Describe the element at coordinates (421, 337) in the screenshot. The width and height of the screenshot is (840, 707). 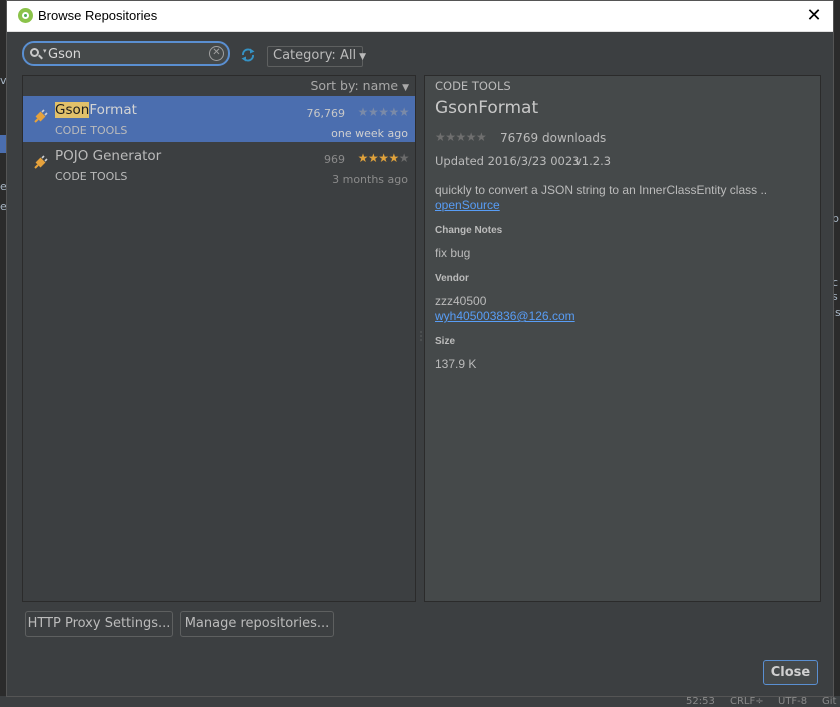
I see `panel-splitter: · · ·` at that location.